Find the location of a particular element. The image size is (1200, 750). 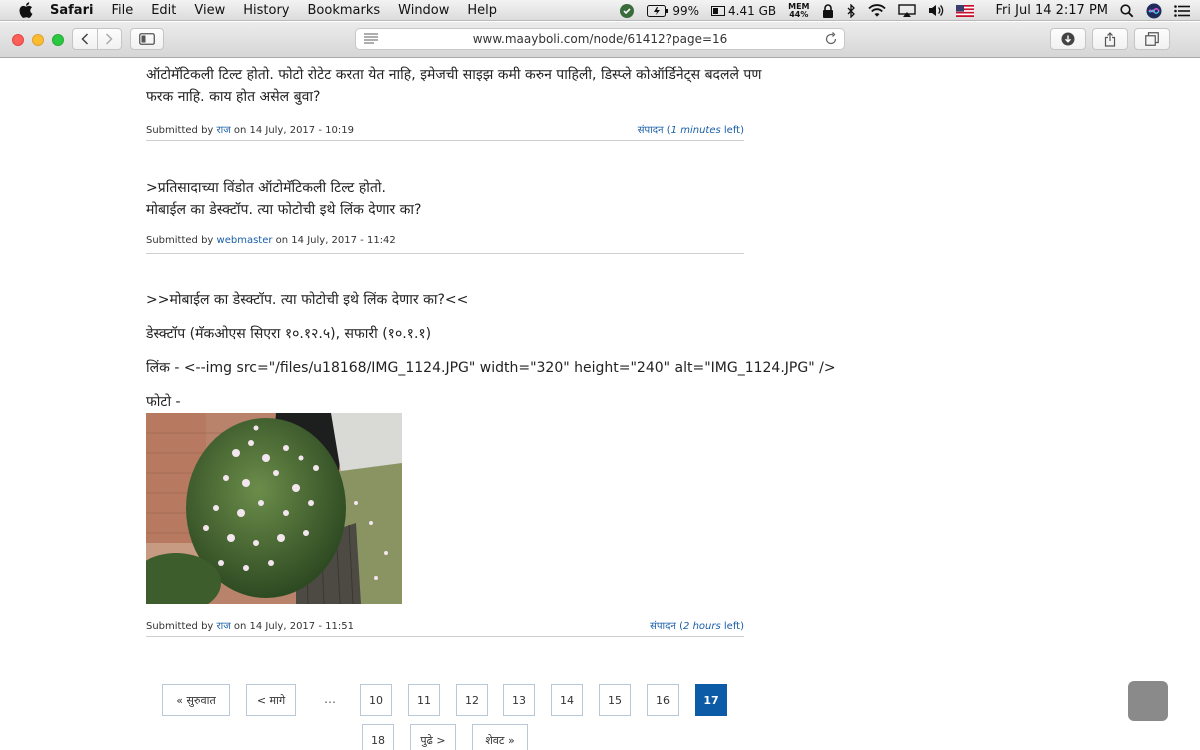

comment-1-edit-left: left is located at coordinates (732, 130).